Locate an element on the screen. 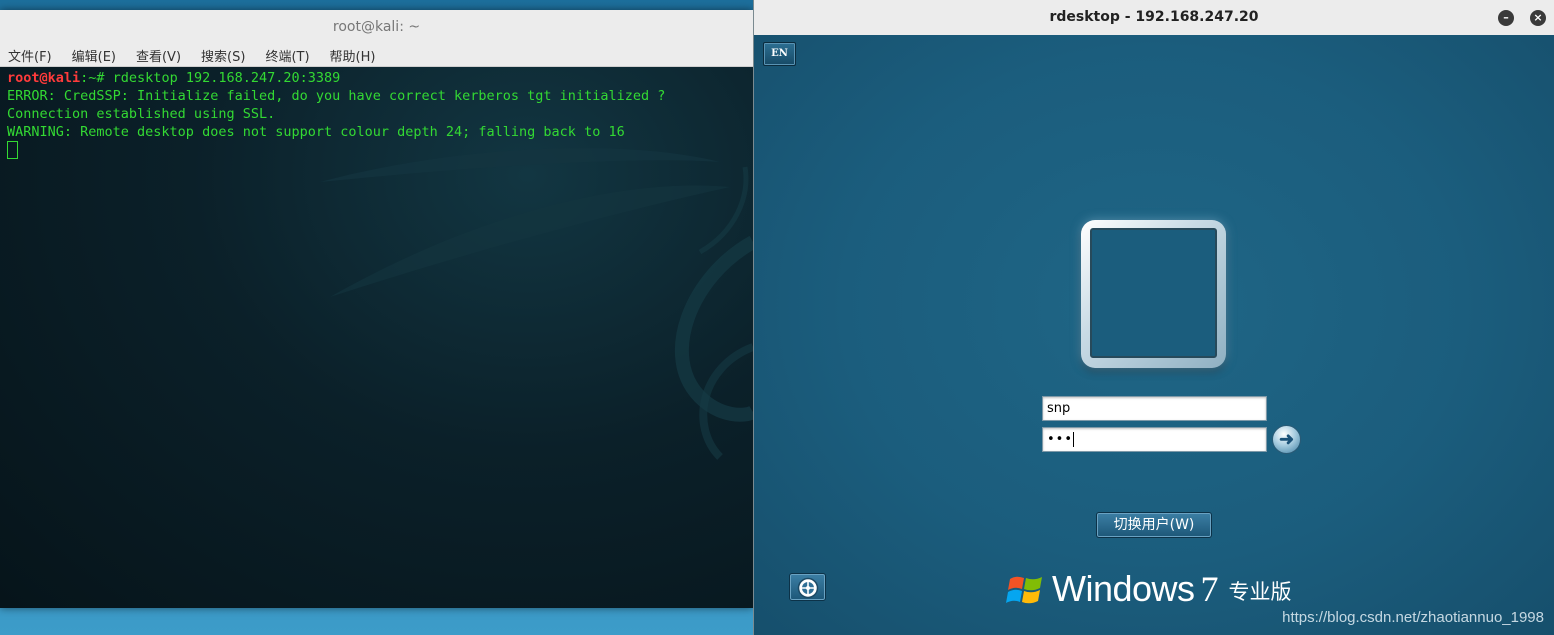 This screenshot has height=635, width=1554. ease-of-access-button is located at coordinates (807, 587).